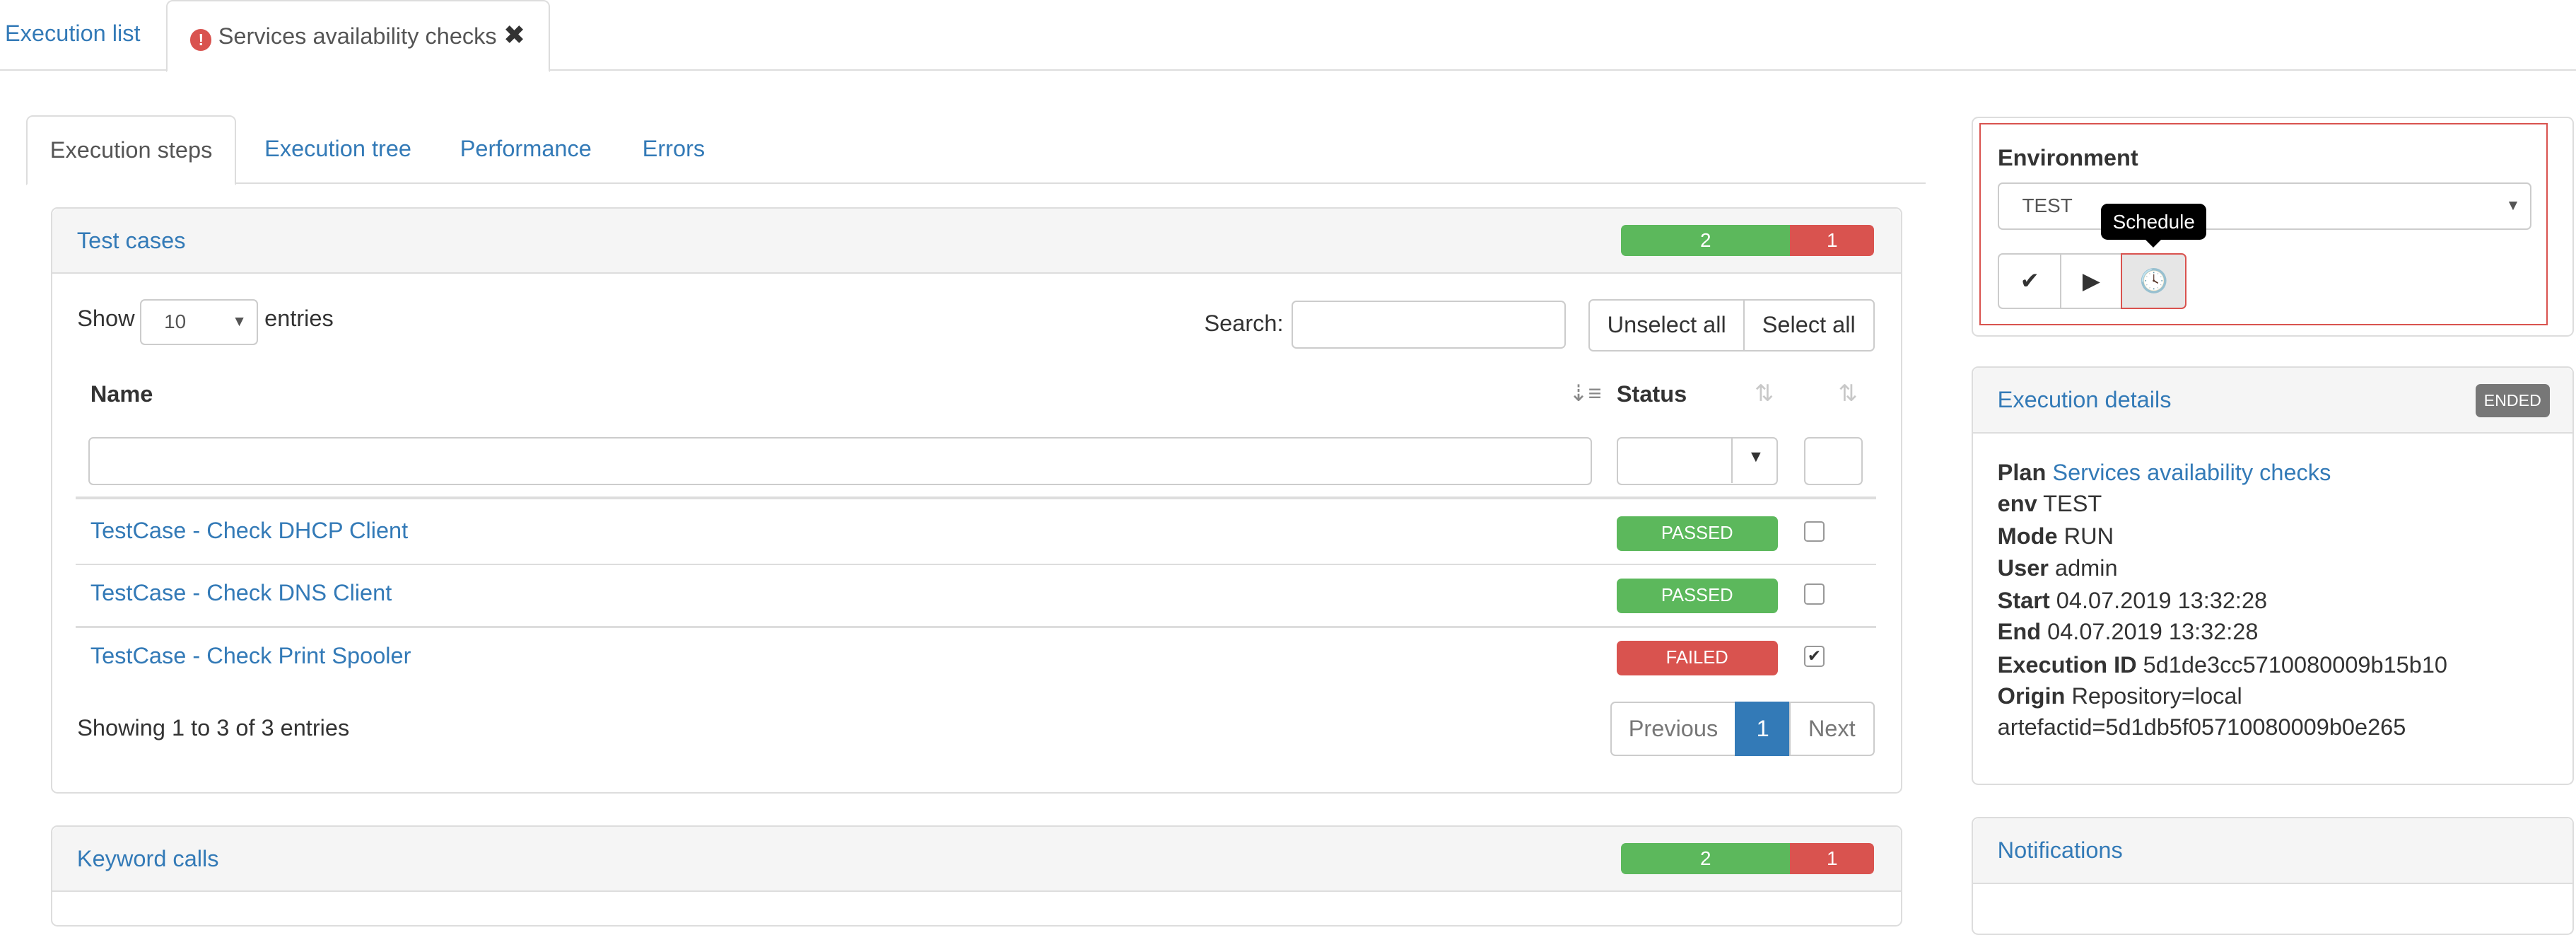 This screenshot has height=935, width=2576. Describe the element at coordinates (106, 319) in the screenshot. I see `show-label: Show` at that location.